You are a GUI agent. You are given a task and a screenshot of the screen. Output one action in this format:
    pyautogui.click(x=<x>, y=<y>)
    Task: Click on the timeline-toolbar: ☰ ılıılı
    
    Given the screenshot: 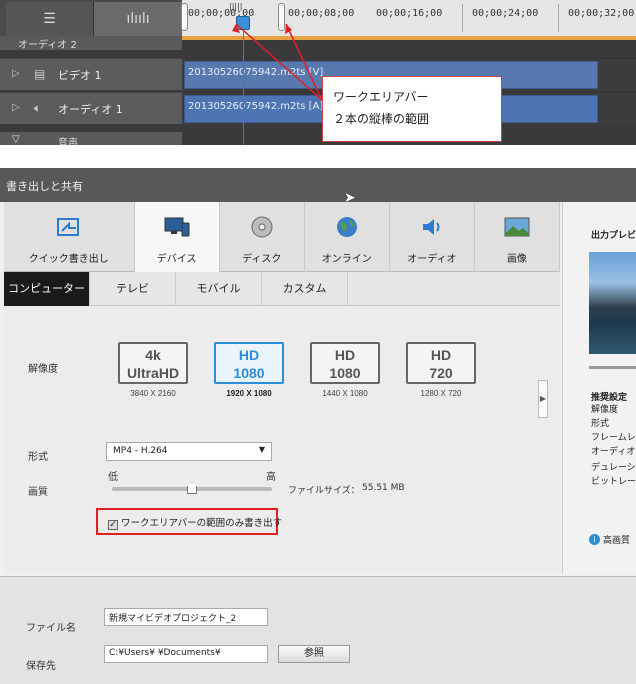 What is the action you would take?
    pyautogui.click(x=91, y=18)
    